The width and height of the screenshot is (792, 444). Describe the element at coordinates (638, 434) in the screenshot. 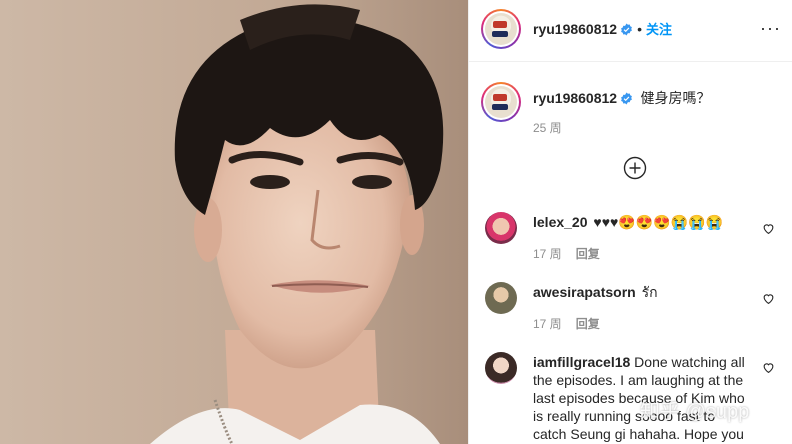

I see `comment-text-line: catch Seung gi hahaha. Hope you` at that location.